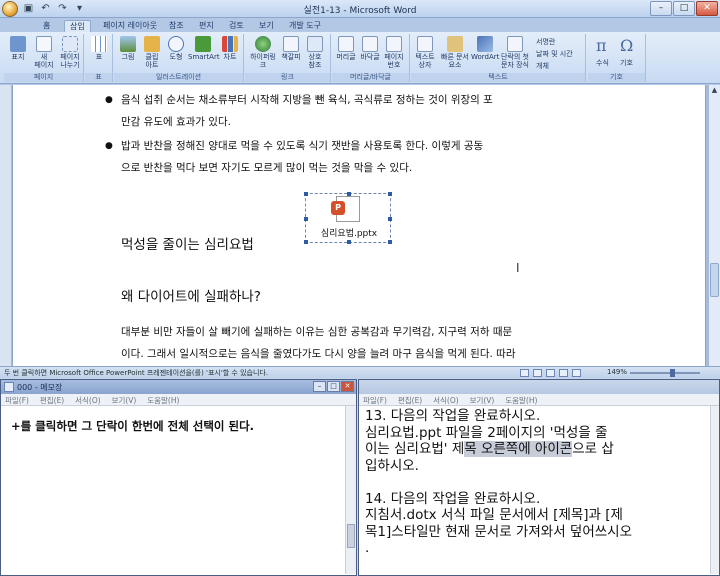 The image size is (720, 576). I want to click on print-layout-icon, so click(524, 373).